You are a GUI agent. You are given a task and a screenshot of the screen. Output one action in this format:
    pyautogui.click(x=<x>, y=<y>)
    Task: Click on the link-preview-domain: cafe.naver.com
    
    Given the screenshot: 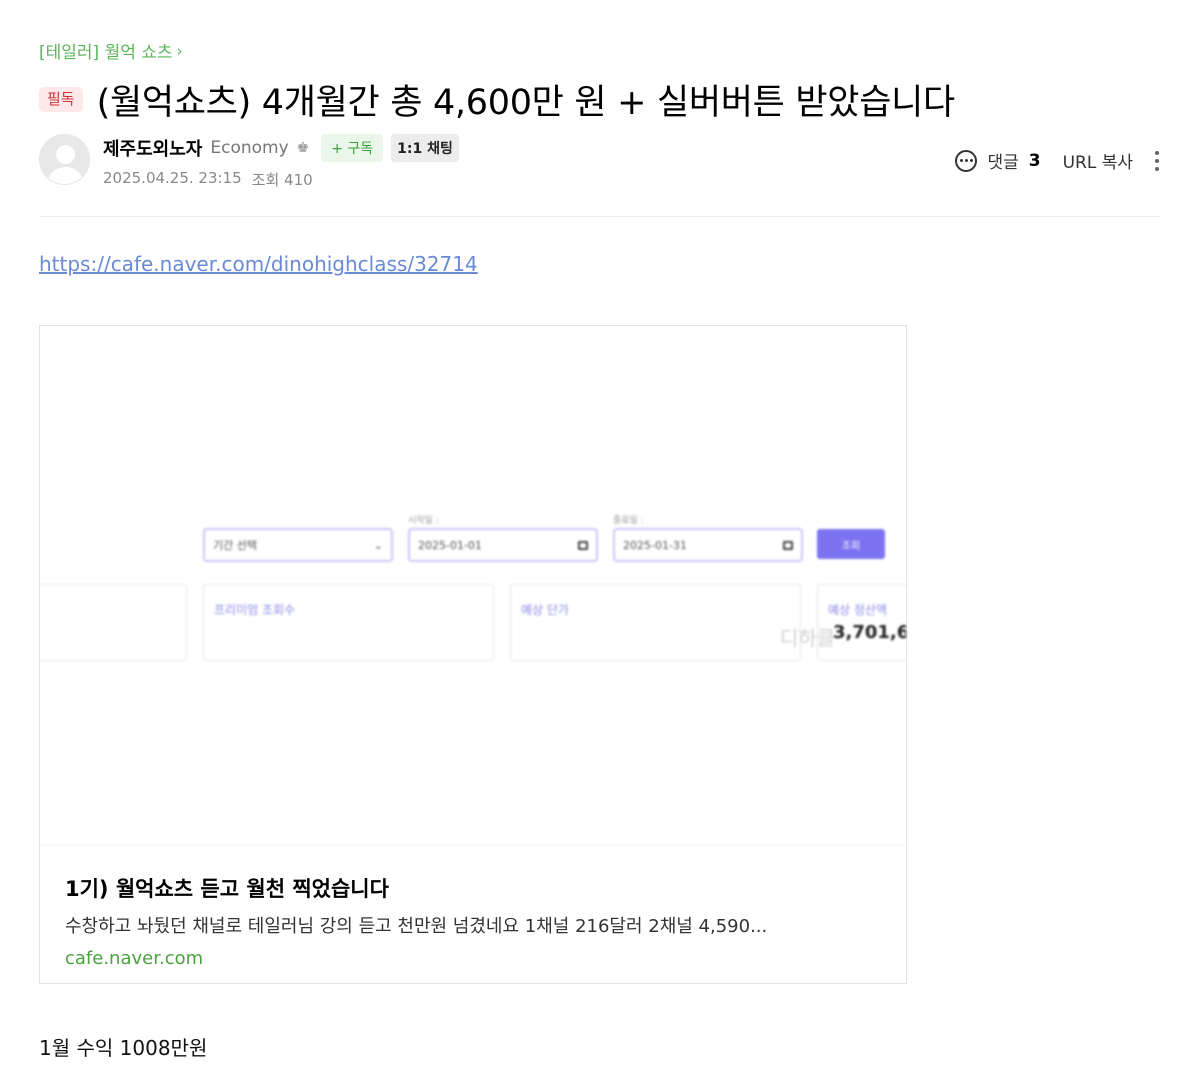 What is the action you would take?
    pyautogui.click(x=134, y=958)
    